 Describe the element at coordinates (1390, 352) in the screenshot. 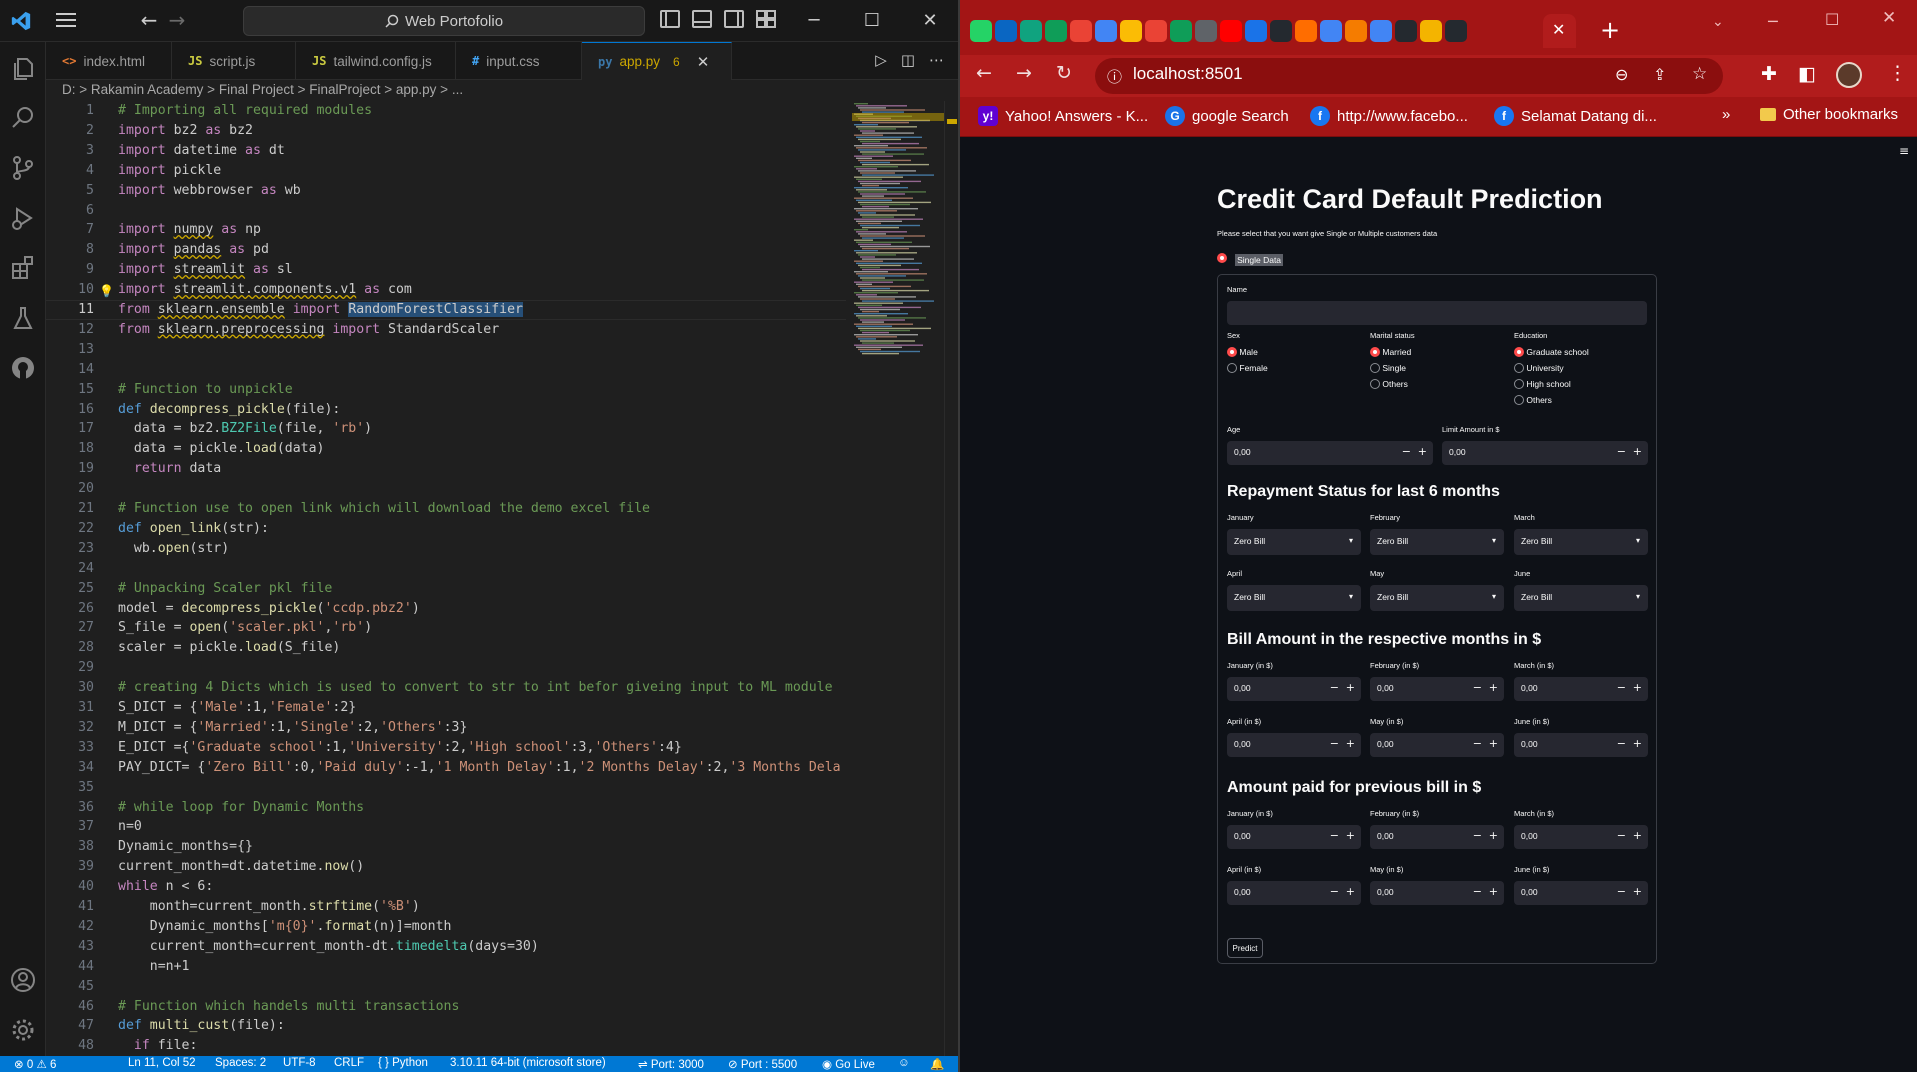

I see `marital-option-married: Married` at that location.